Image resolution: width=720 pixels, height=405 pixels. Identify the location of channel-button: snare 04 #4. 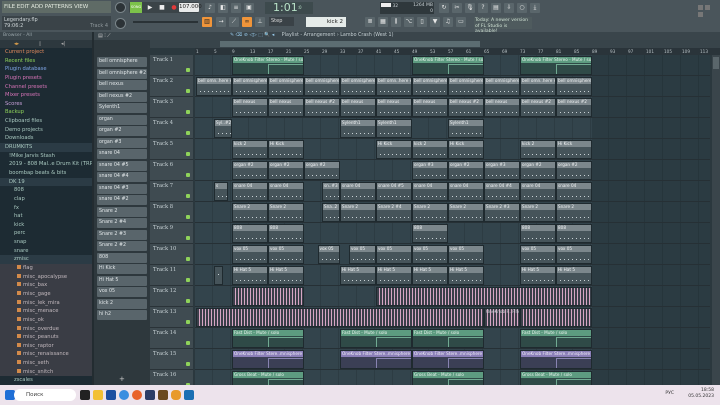
(122, 177).